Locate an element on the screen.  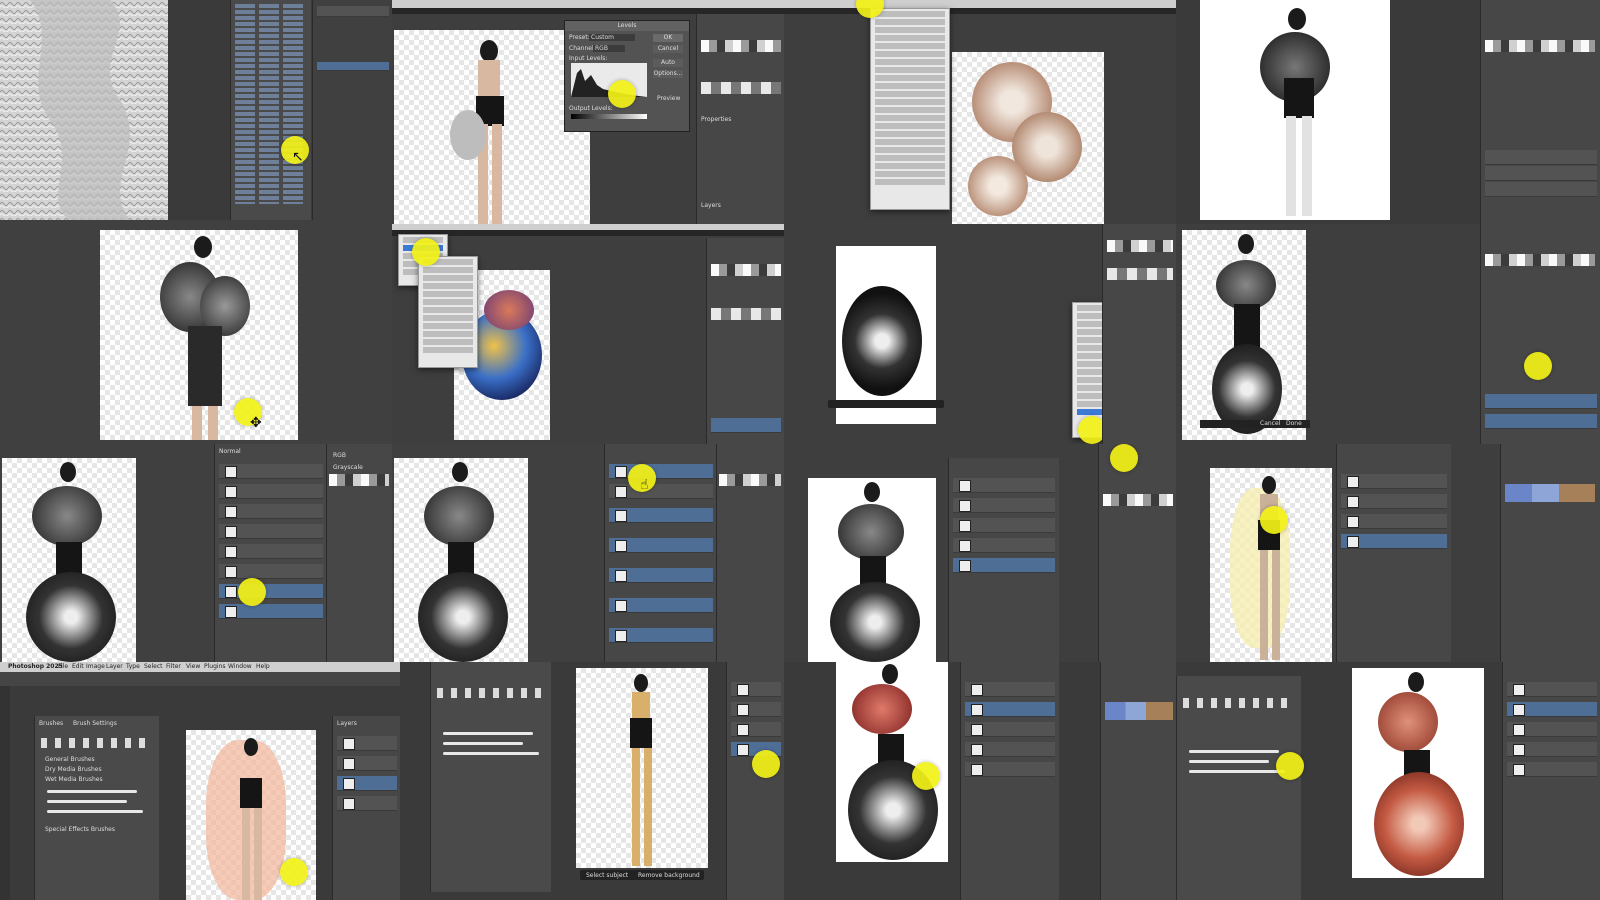
auto-button: Auto is located at coordinates (668, 63).